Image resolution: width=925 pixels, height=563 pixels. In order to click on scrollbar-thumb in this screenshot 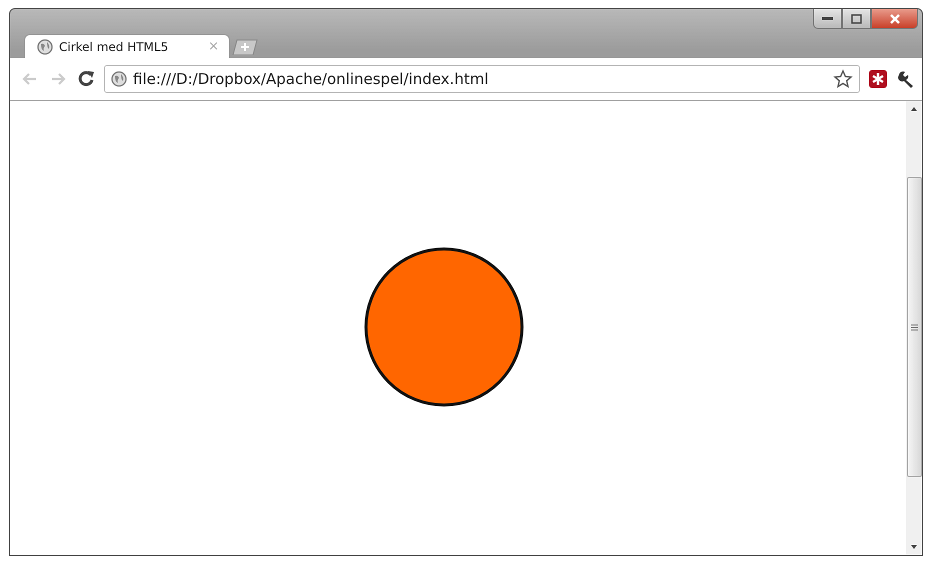, I will do `click(914, 327)`.